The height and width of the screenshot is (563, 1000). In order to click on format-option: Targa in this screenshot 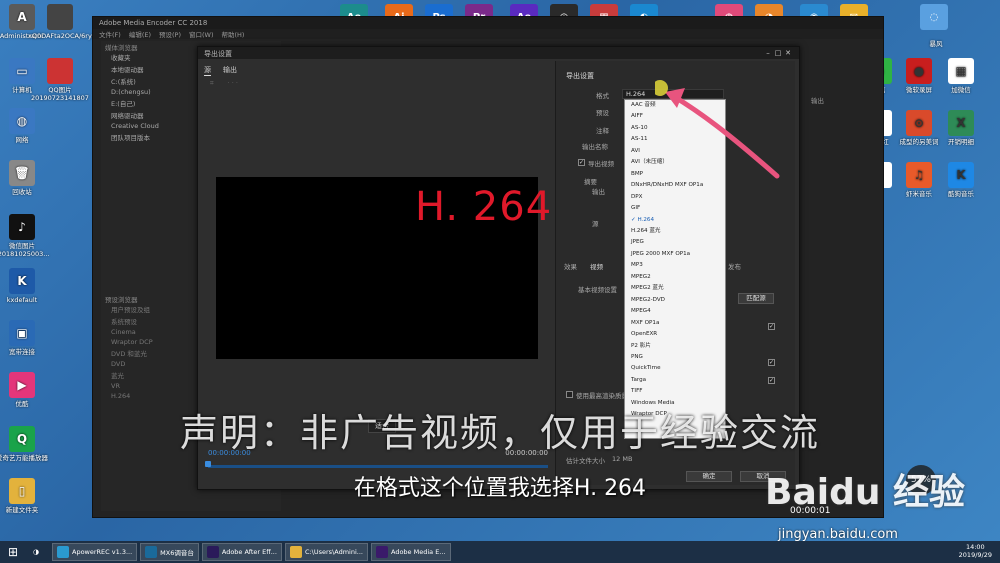, I will do `click(675, 380)`.